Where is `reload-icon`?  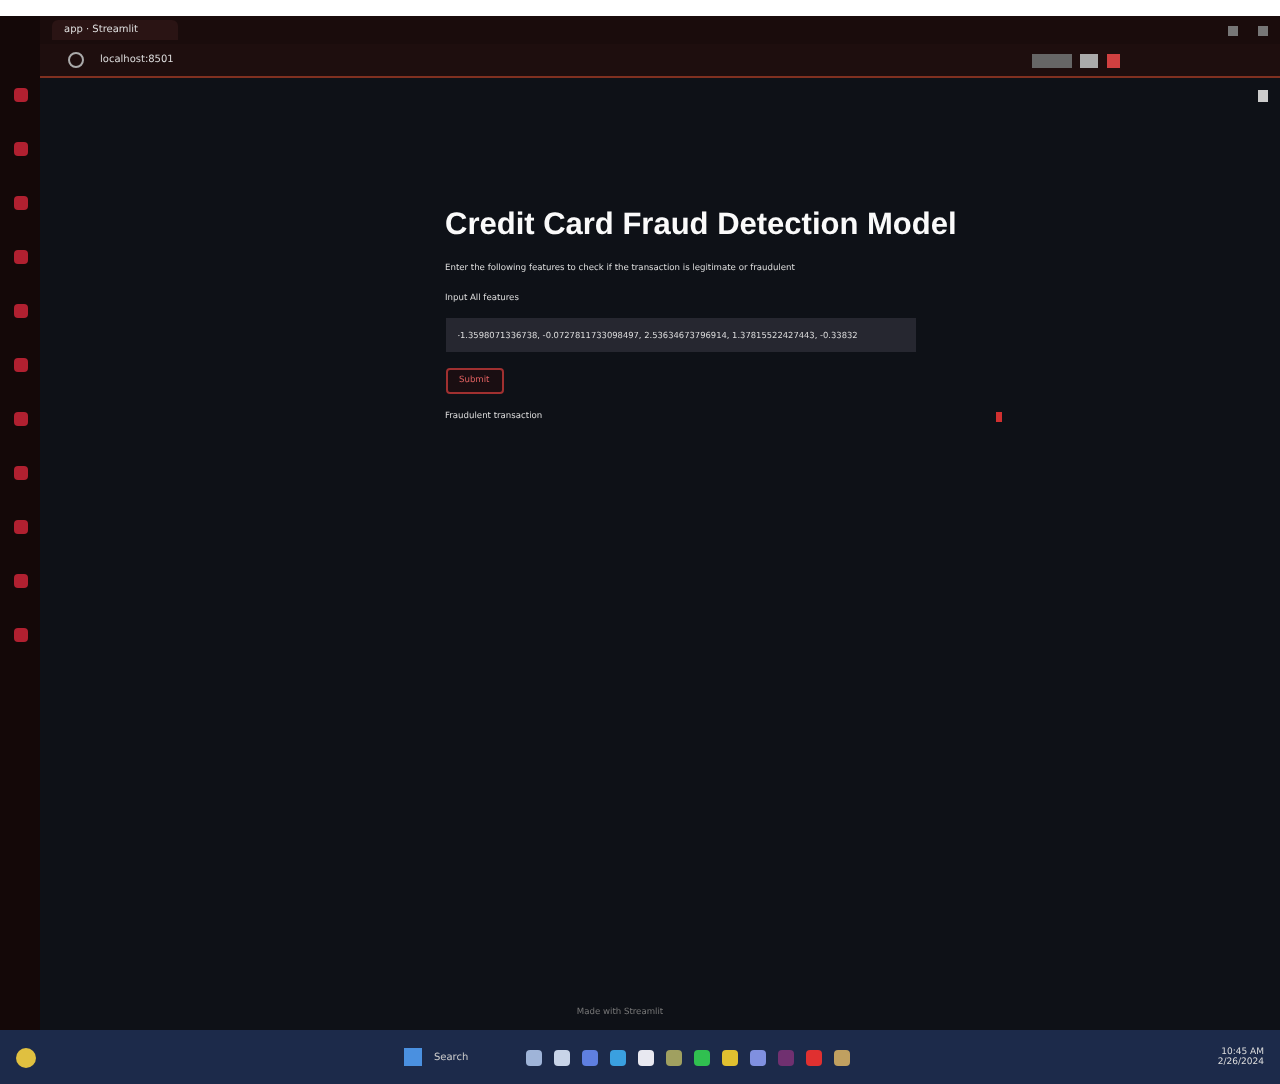 reload-icon is located at coordinates (76, 60).